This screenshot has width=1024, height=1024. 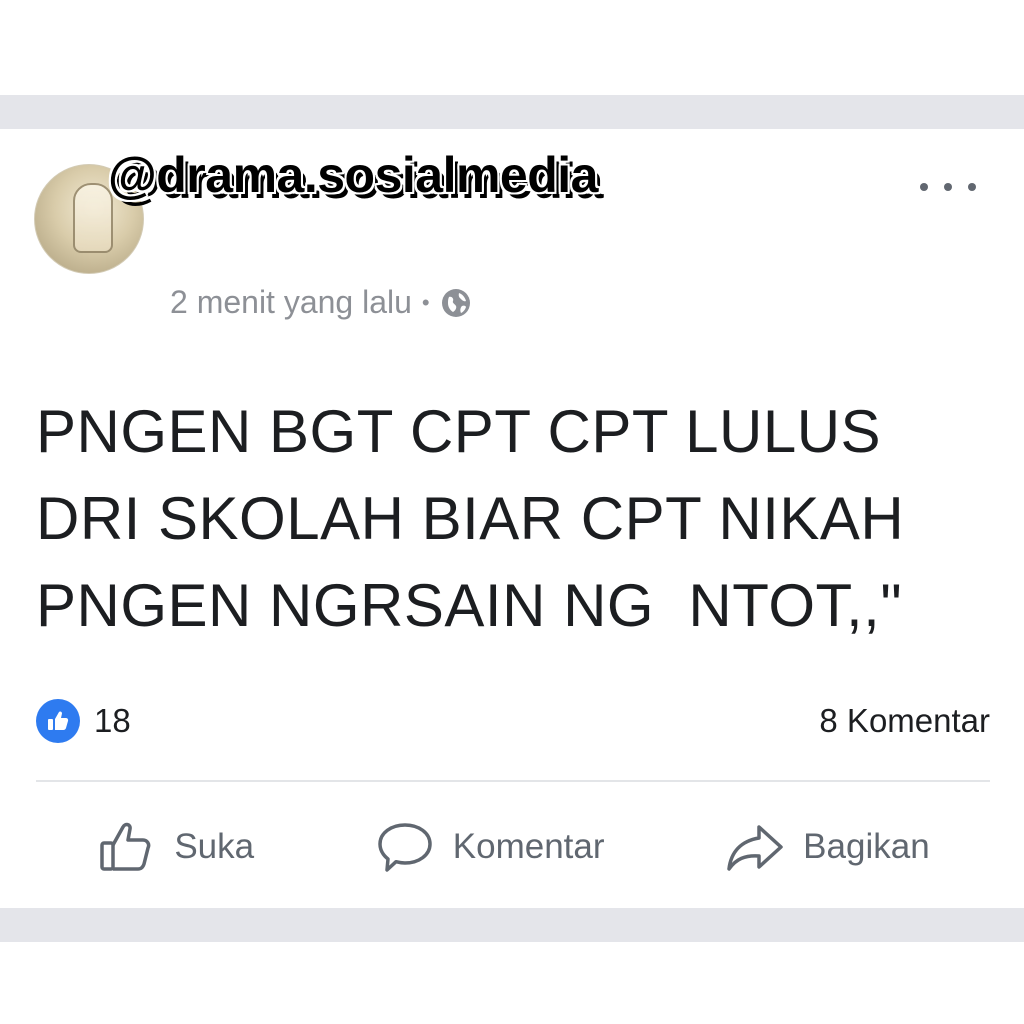 I want to click on like-summary: 18, so click(x=83, y=721).